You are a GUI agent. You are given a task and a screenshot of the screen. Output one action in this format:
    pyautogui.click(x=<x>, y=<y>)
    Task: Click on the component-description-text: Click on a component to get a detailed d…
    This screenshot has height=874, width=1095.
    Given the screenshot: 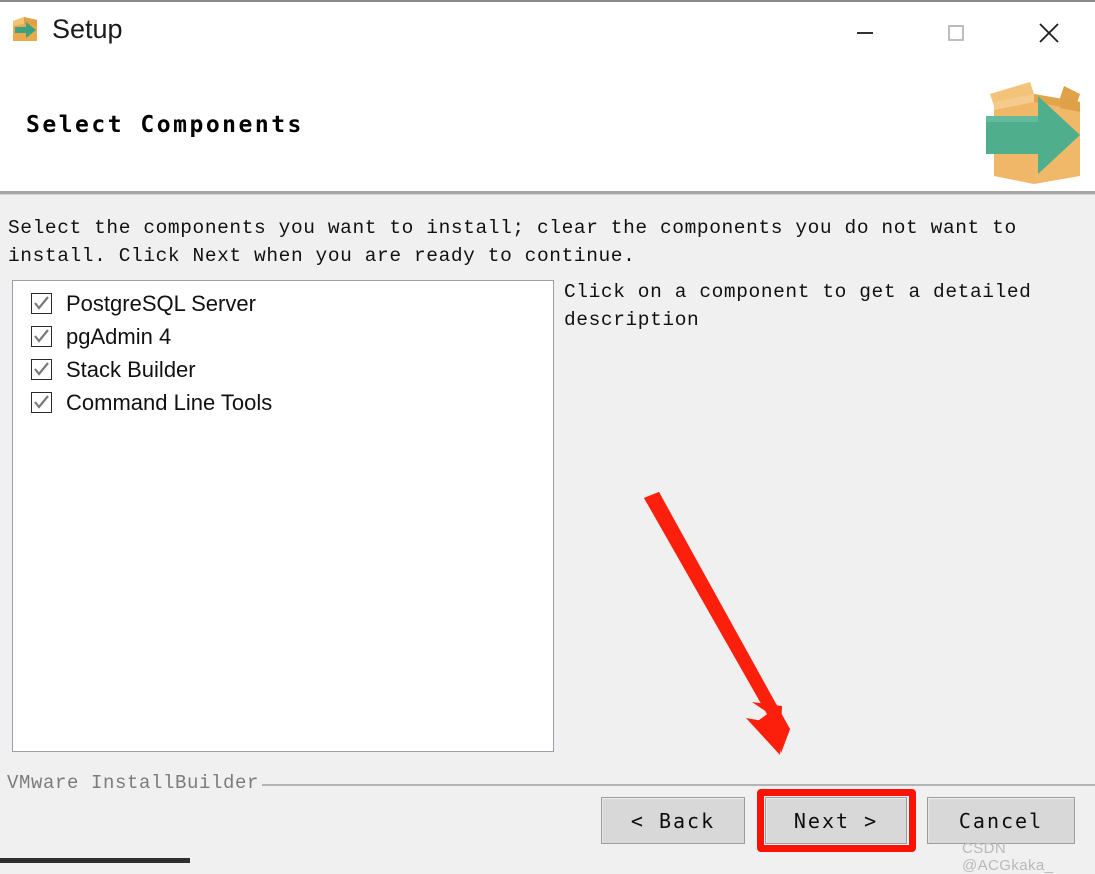 What is the action you would take?
    pyautogui.click(x=798, y=306)
    